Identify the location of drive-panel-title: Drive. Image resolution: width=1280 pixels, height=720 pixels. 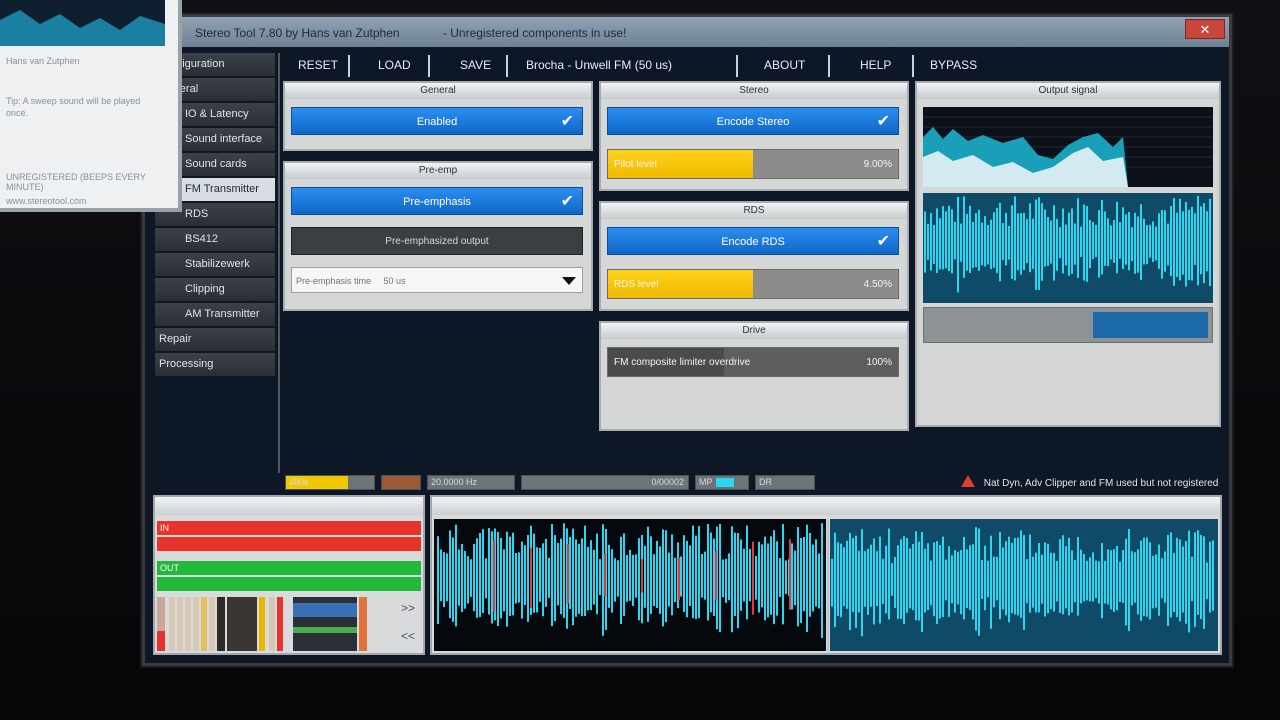
(754, 331).